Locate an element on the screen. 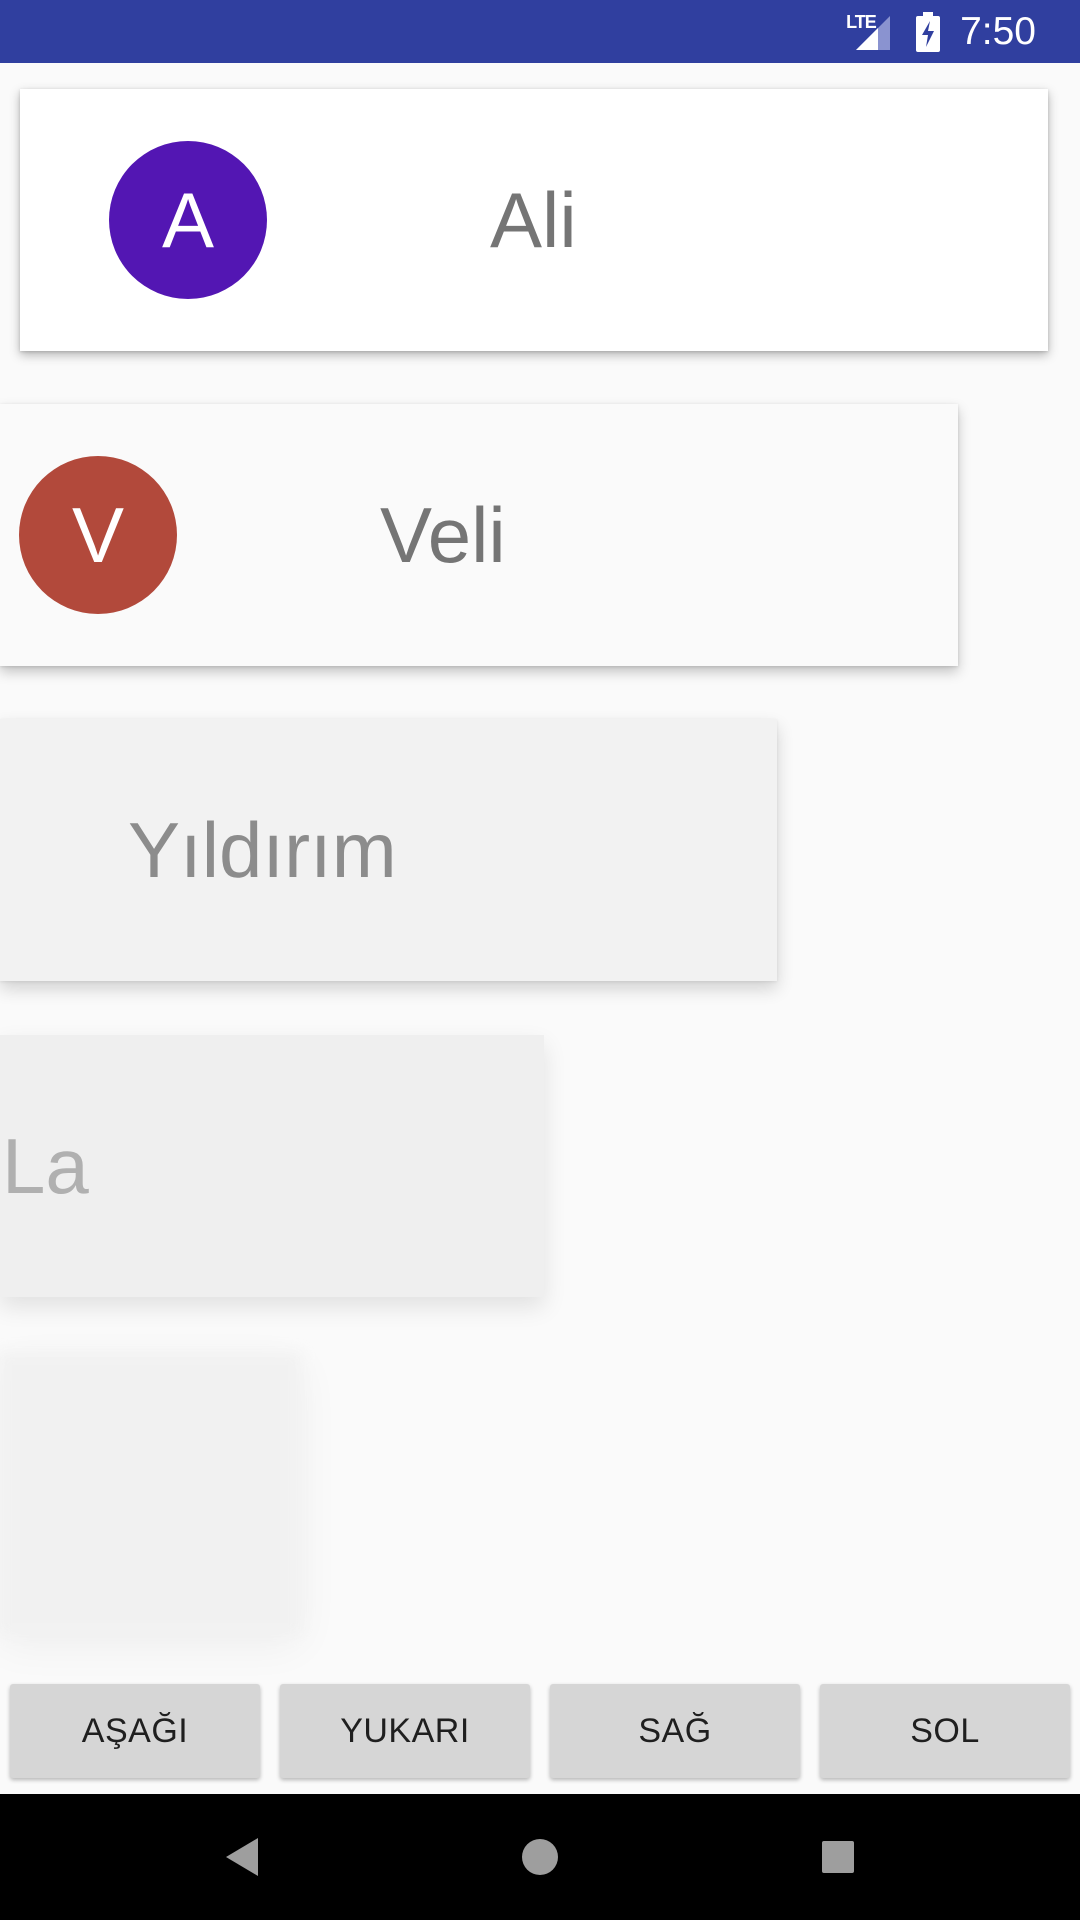 The height and width of the screenshot is (1920, 1080). item-name: Yıldırım is located at coordinates (262, 849).